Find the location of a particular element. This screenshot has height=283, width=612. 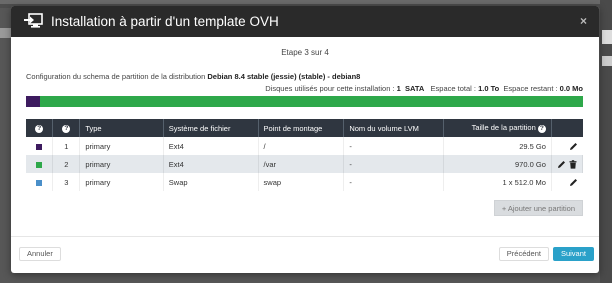

server-install-icon is located at coordinates (33, 21).